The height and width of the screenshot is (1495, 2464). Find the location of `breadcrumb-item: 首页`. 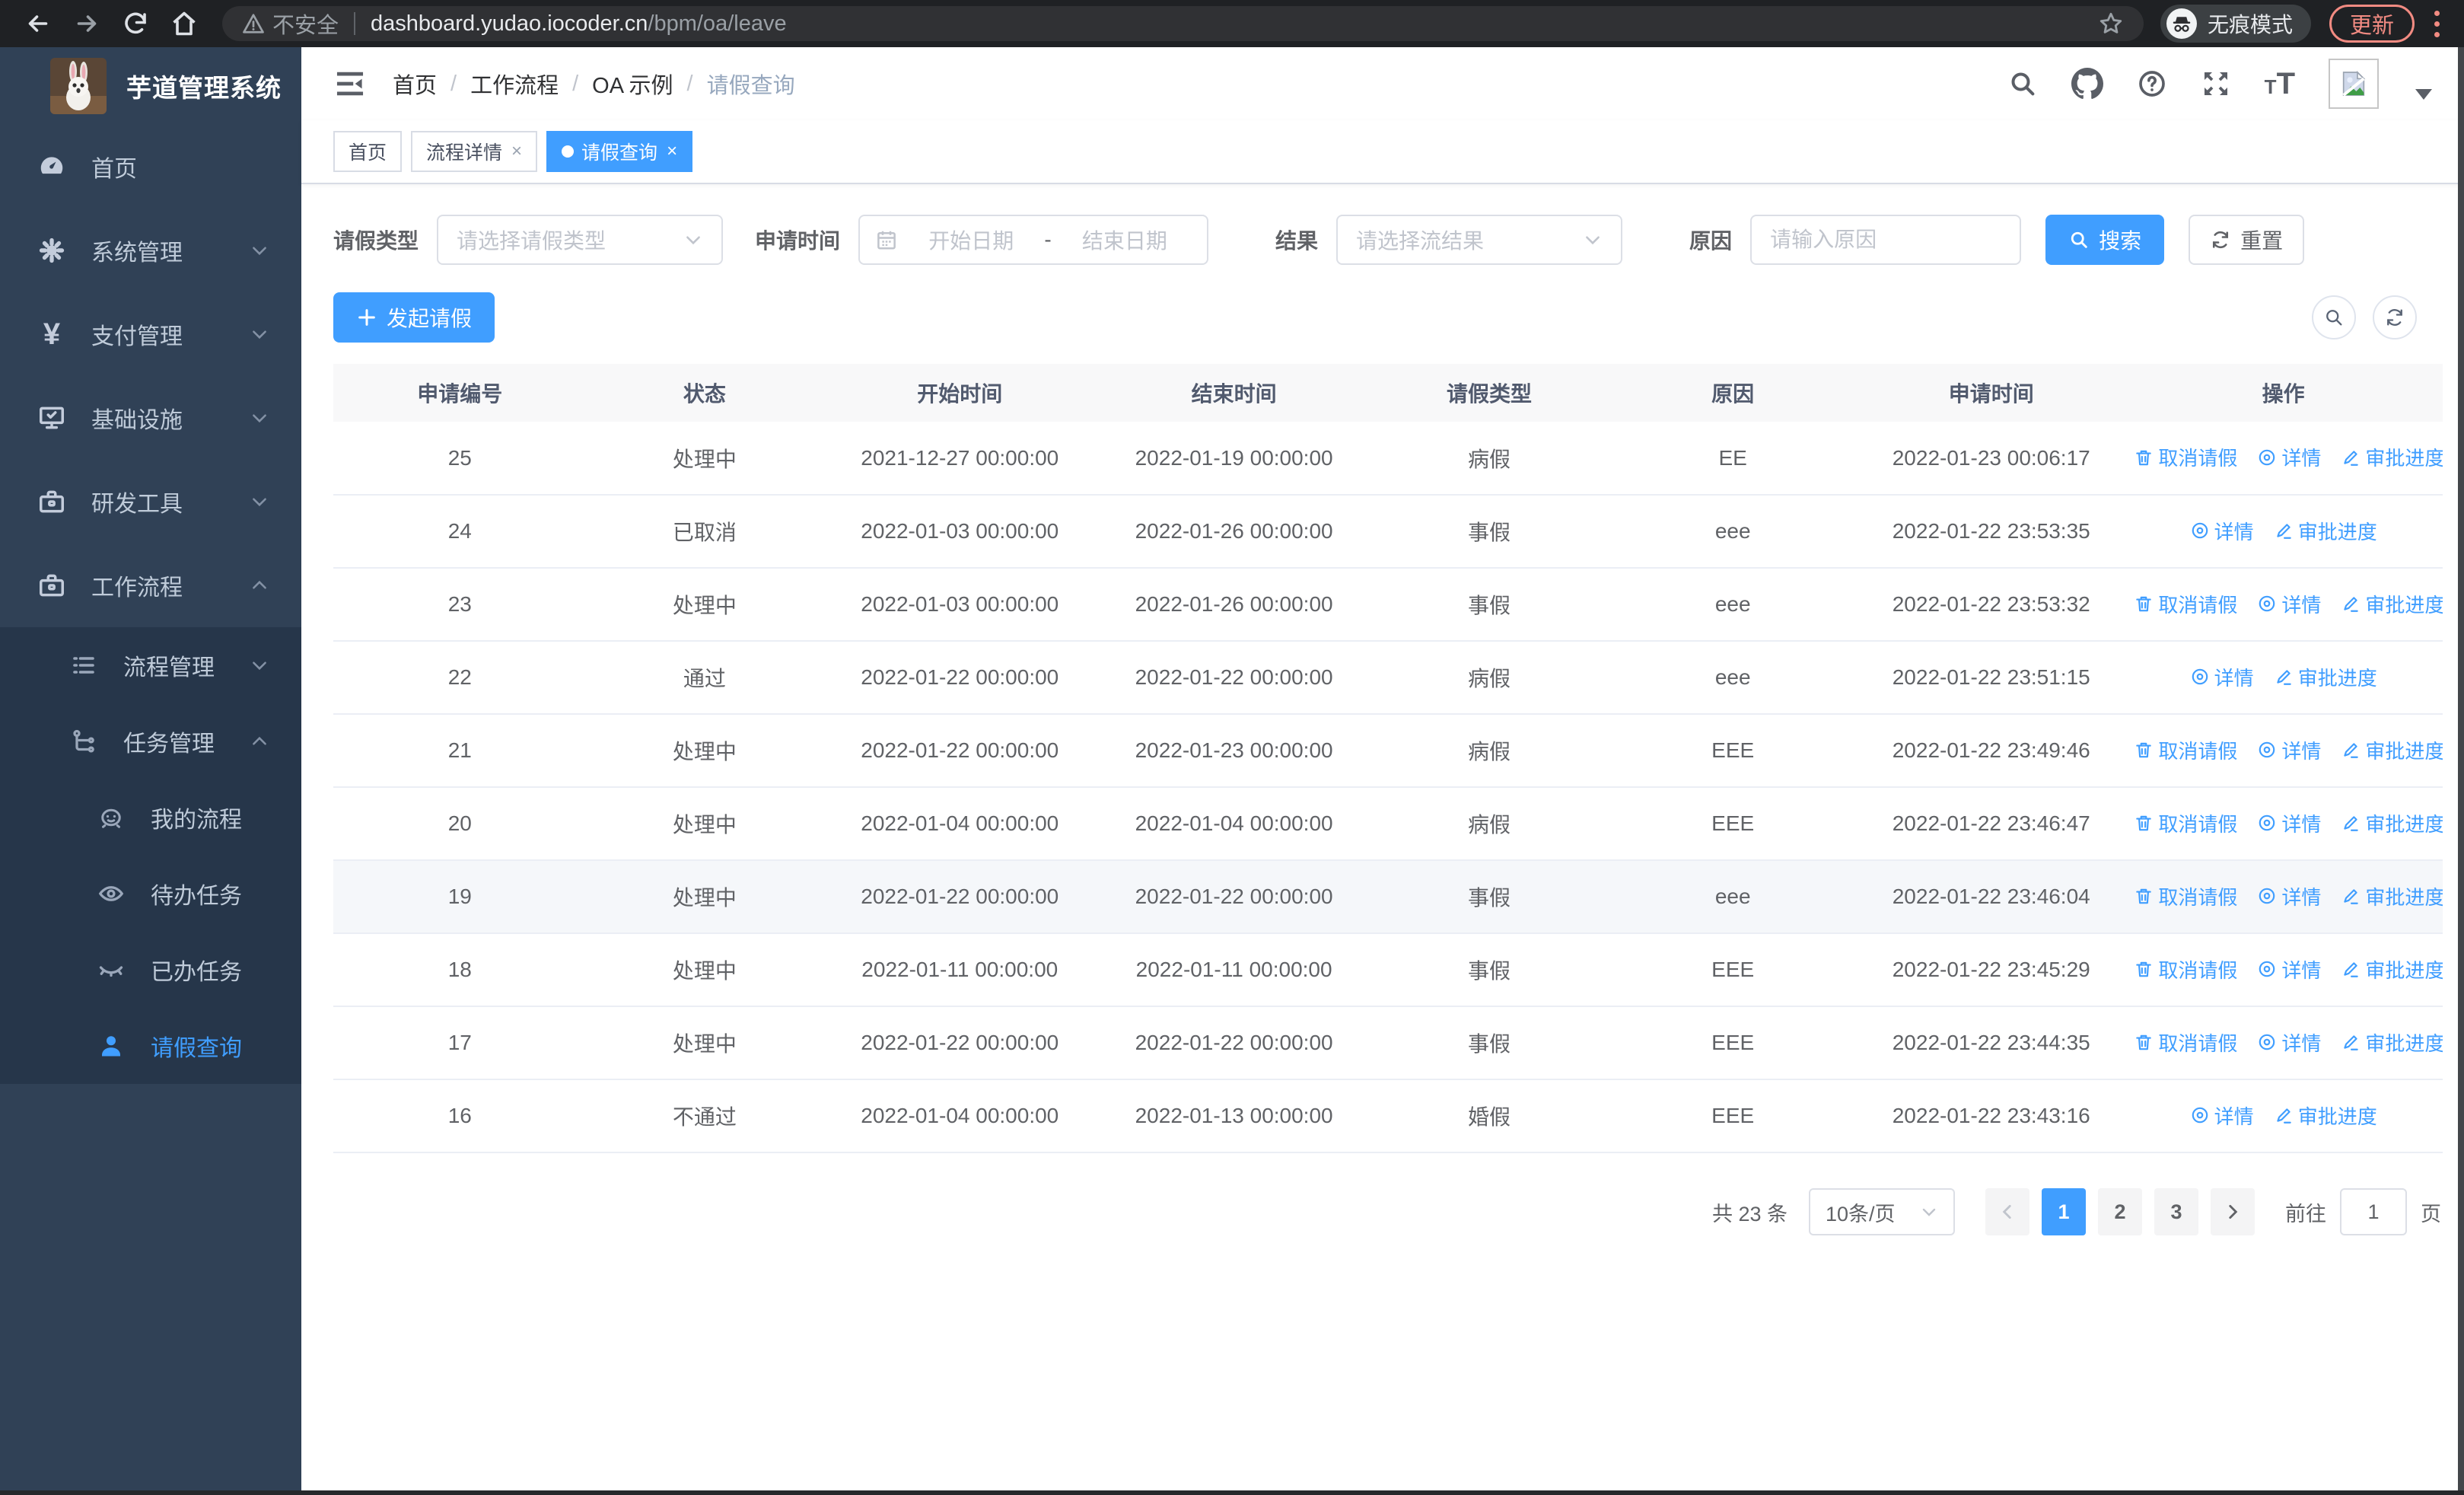

breadcrumb-item: 首页 is located at coordinates (415, 84).